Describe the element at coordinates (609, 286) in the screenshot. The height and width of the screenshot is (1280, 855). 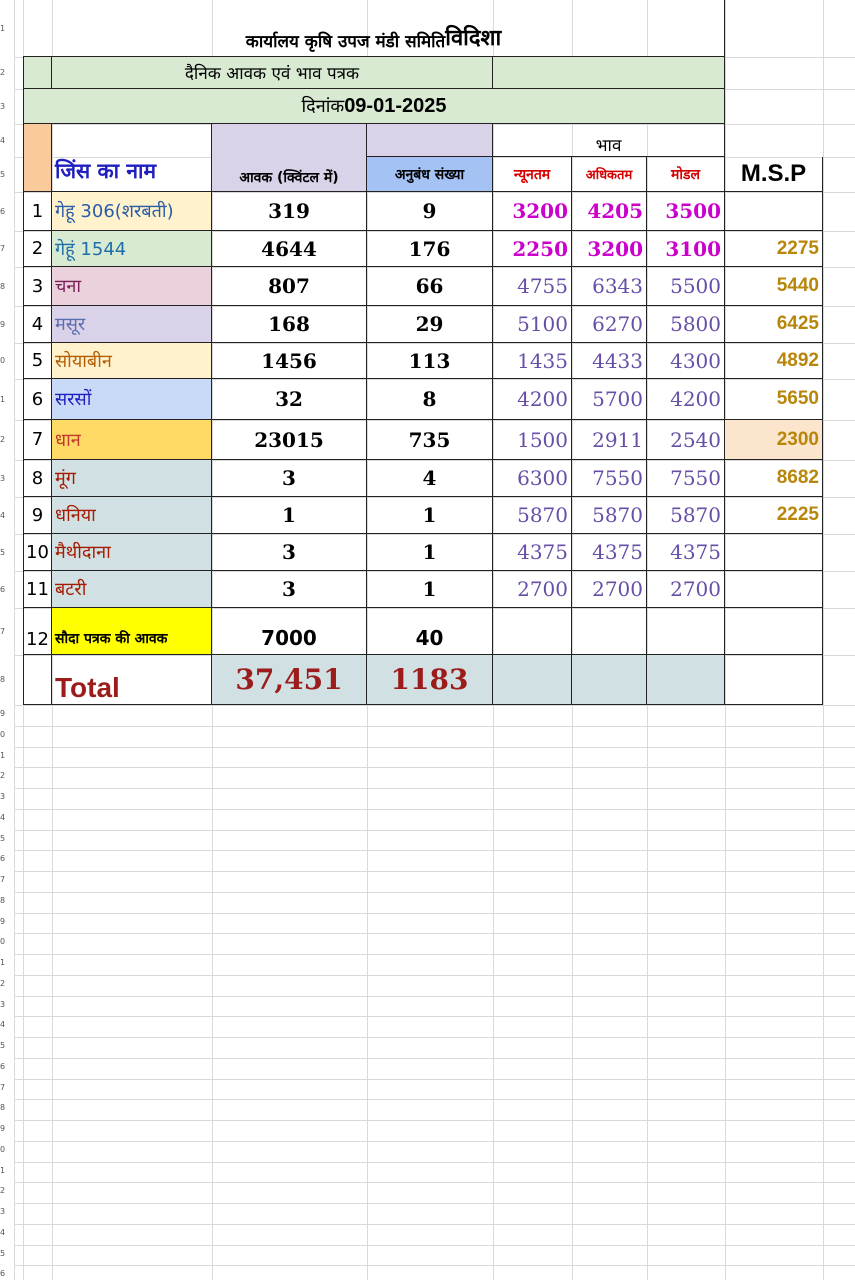
I see `max-price: 6343` at that location.